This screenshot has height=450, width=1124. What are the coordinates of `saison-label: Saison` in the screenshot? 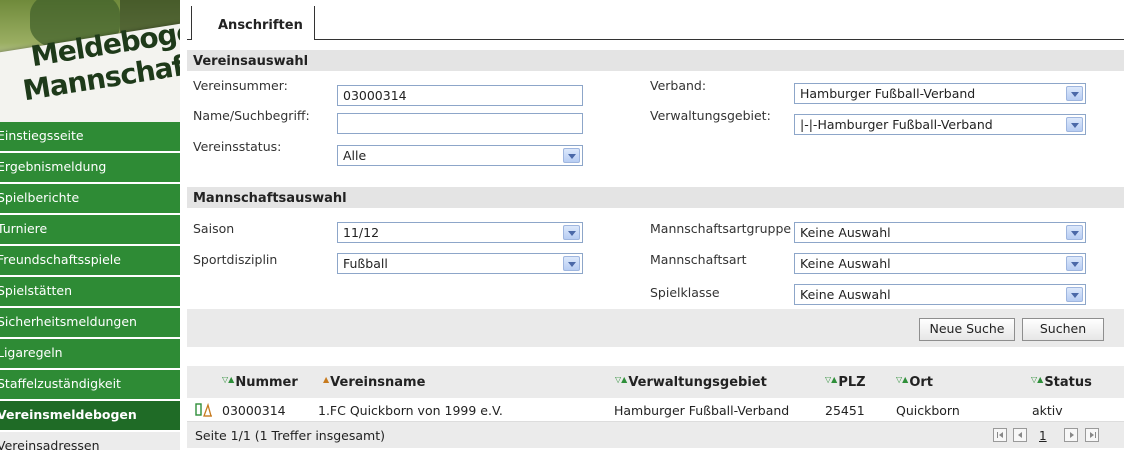 It's located at (214, 228).